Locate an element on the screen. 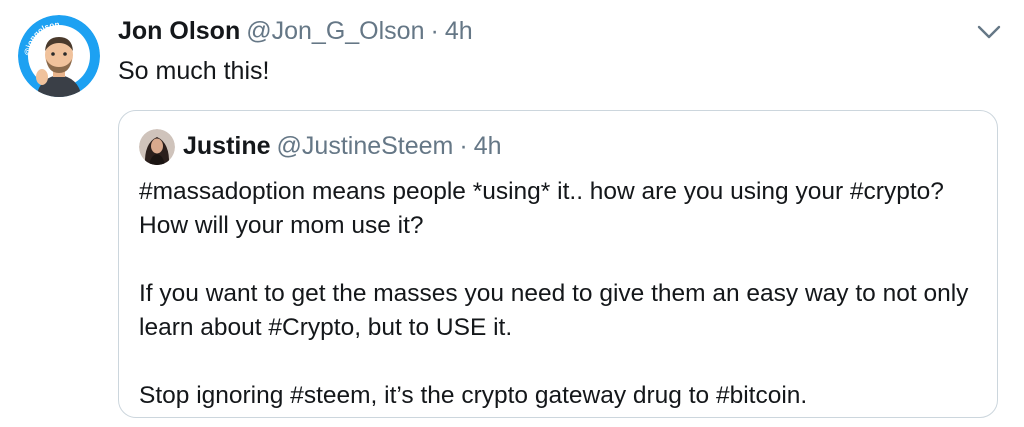  author-handle: @Jon_G_Olson is located at coordinates (335, 31).